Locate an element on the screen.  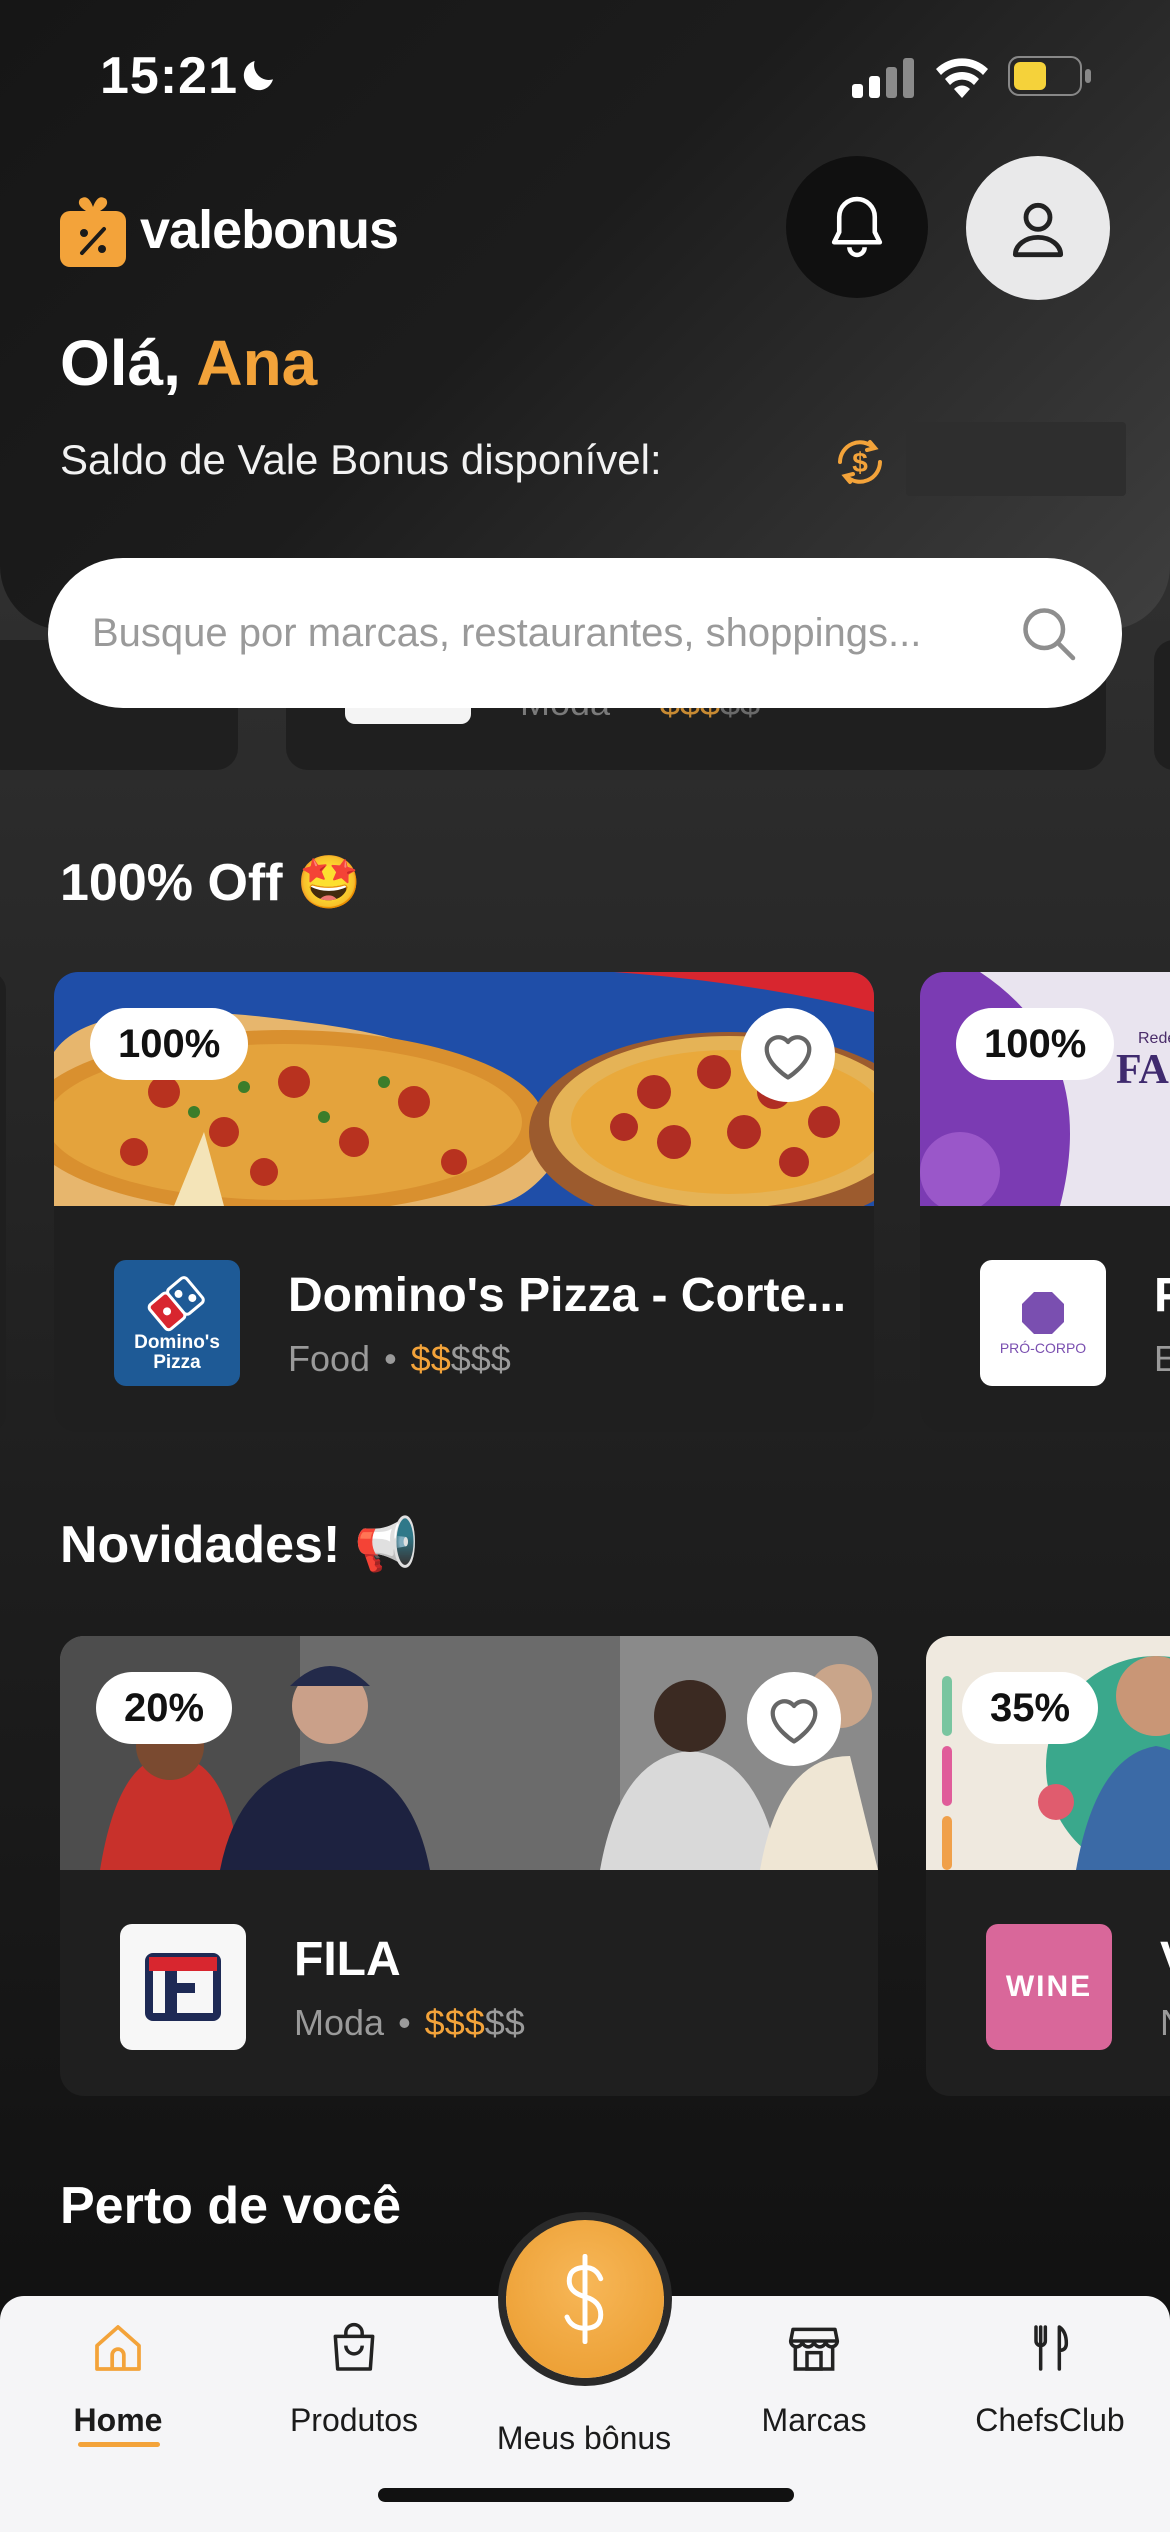
user-name: Ana is located at coordinates (257, 363).